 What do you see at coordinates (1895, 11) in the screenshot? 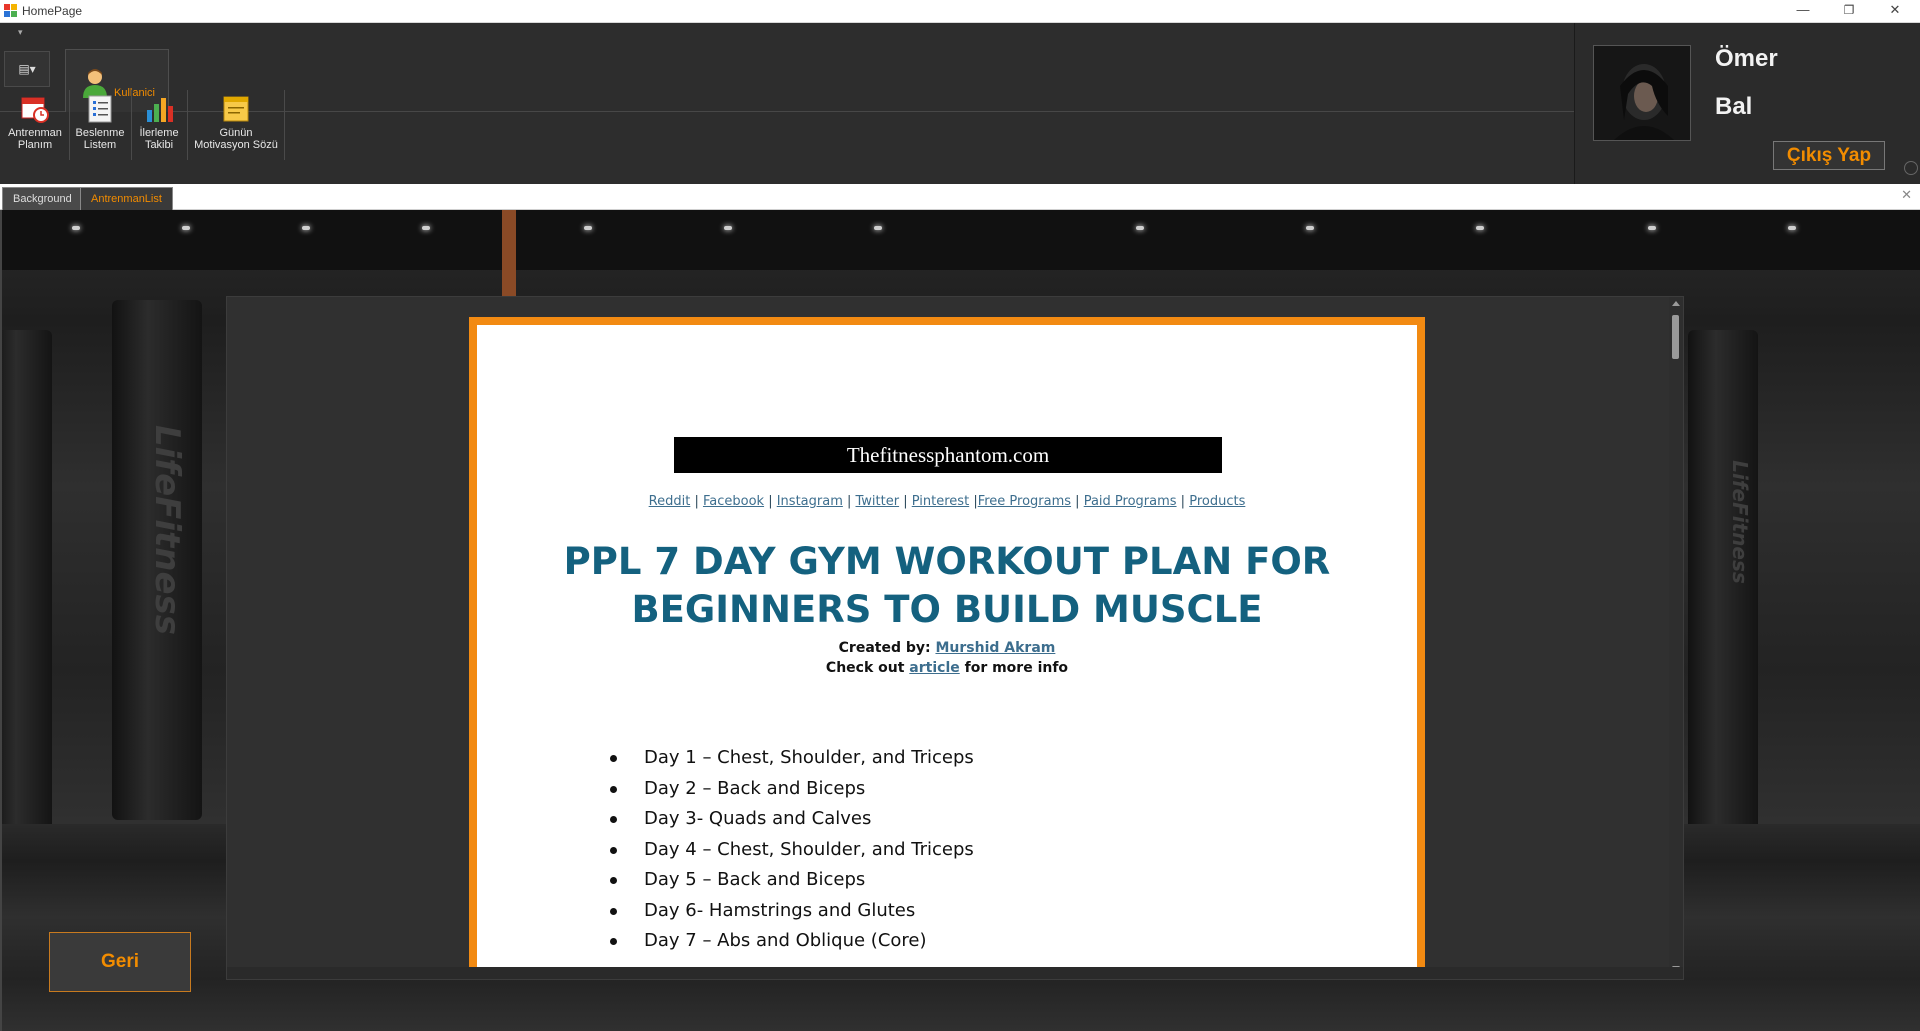
I see `close-button: ✕` at bounding box center [1895, 11].